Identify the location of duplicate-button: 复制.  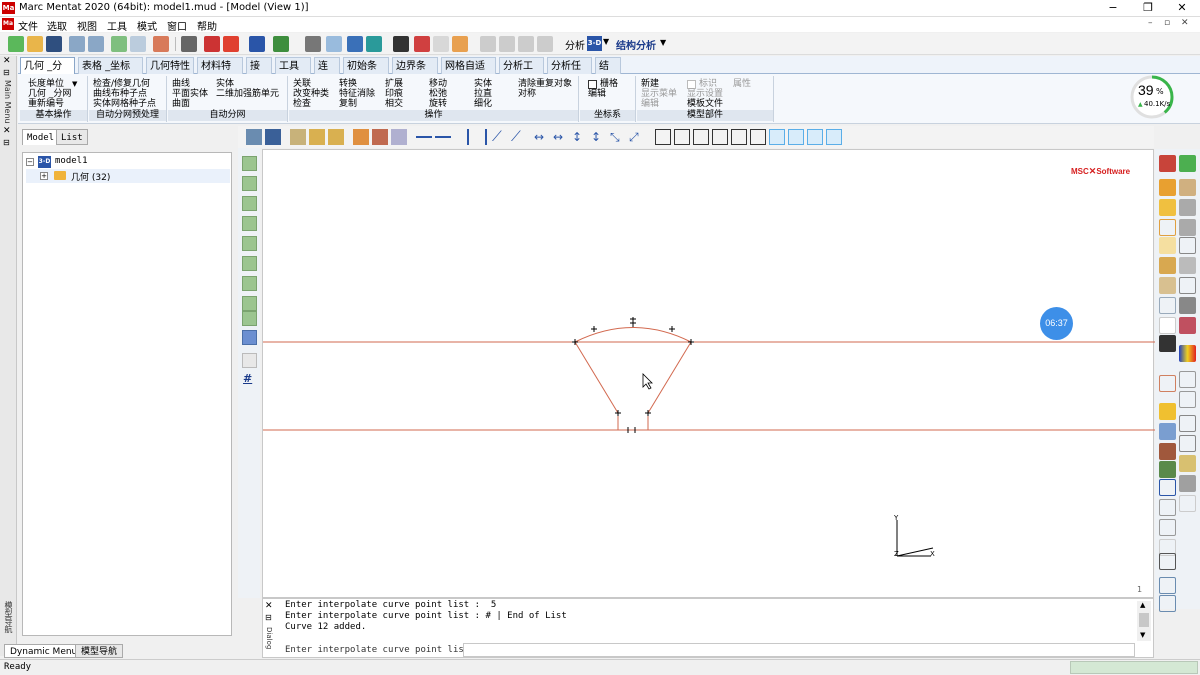
(348, 104).